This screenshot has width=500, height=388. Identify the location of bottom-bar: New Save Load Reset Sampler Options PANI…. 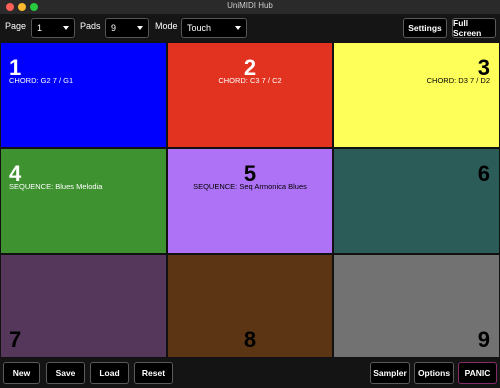
(250, 373).